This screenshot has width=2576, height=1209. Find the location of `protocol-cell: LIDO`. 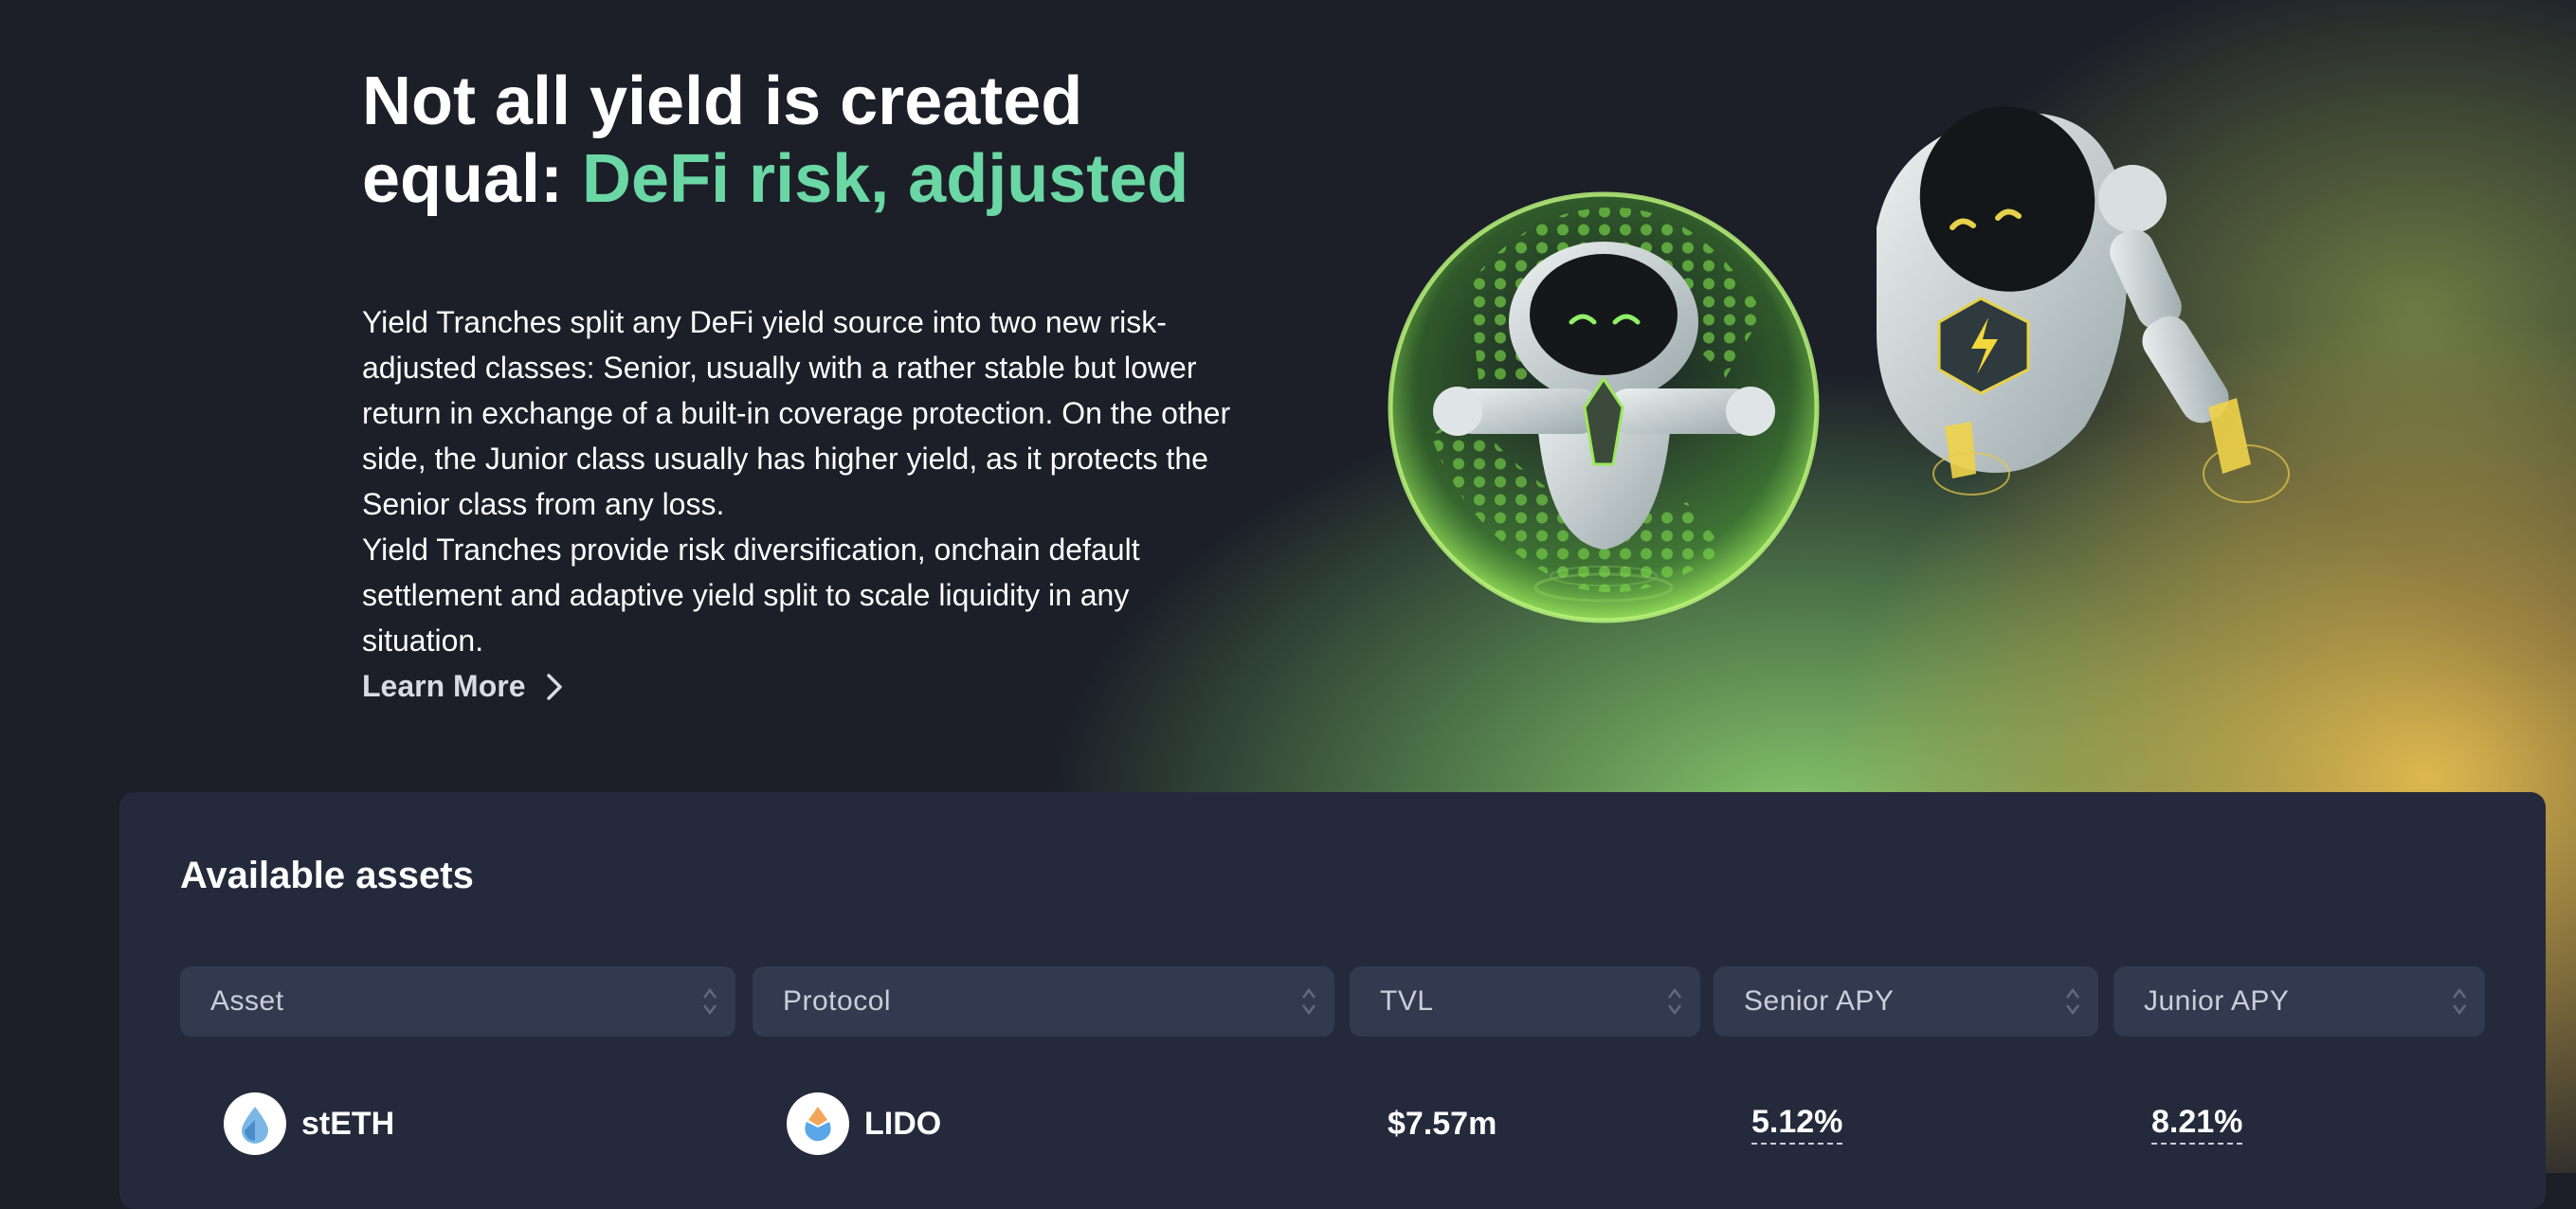

protocol-cell: LIDO is located at coordinates (864, 1124).